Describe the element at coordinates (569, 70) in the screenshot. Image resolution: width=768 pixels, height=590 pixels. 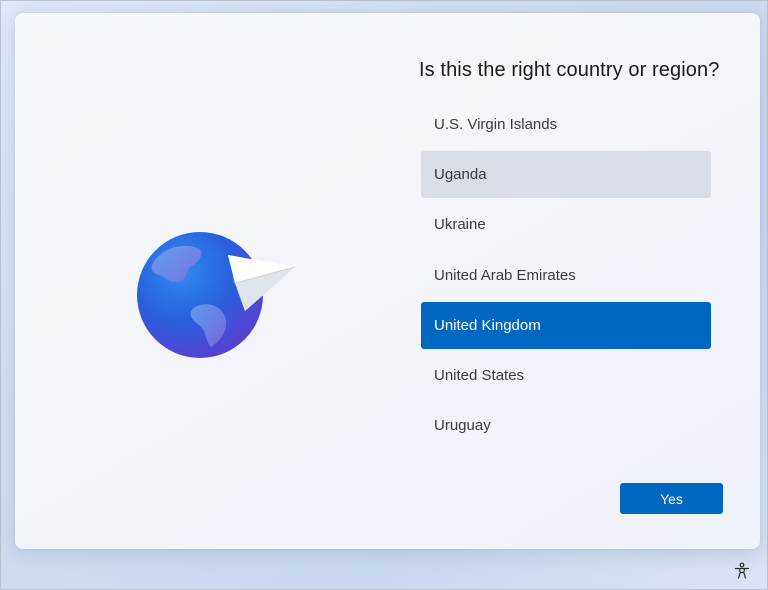
I see `page-title: Is this the right country or region?` at that location.